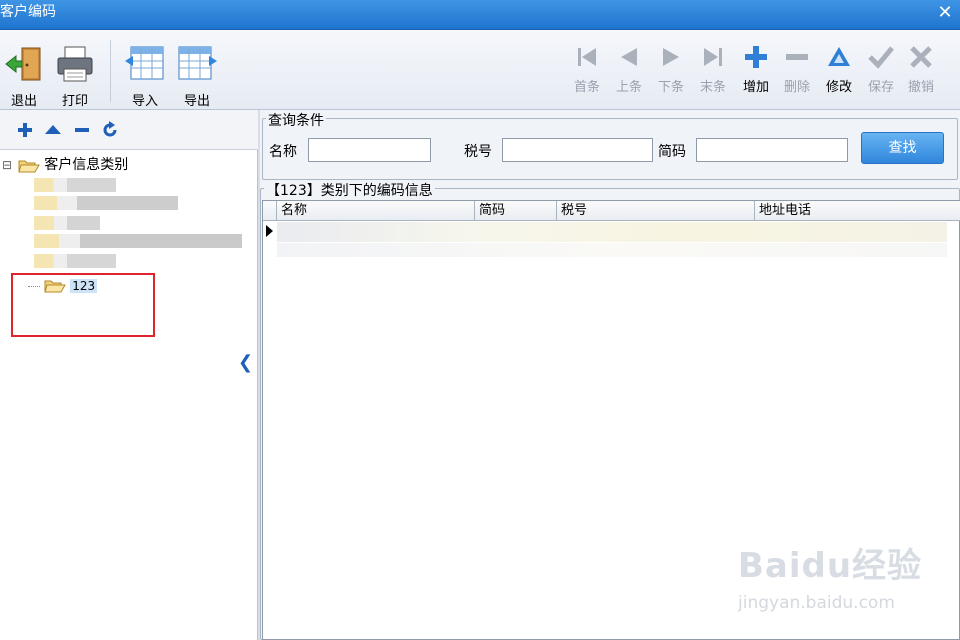 The image size is (960, 640). I want to click on code-input, so click(772, 150).